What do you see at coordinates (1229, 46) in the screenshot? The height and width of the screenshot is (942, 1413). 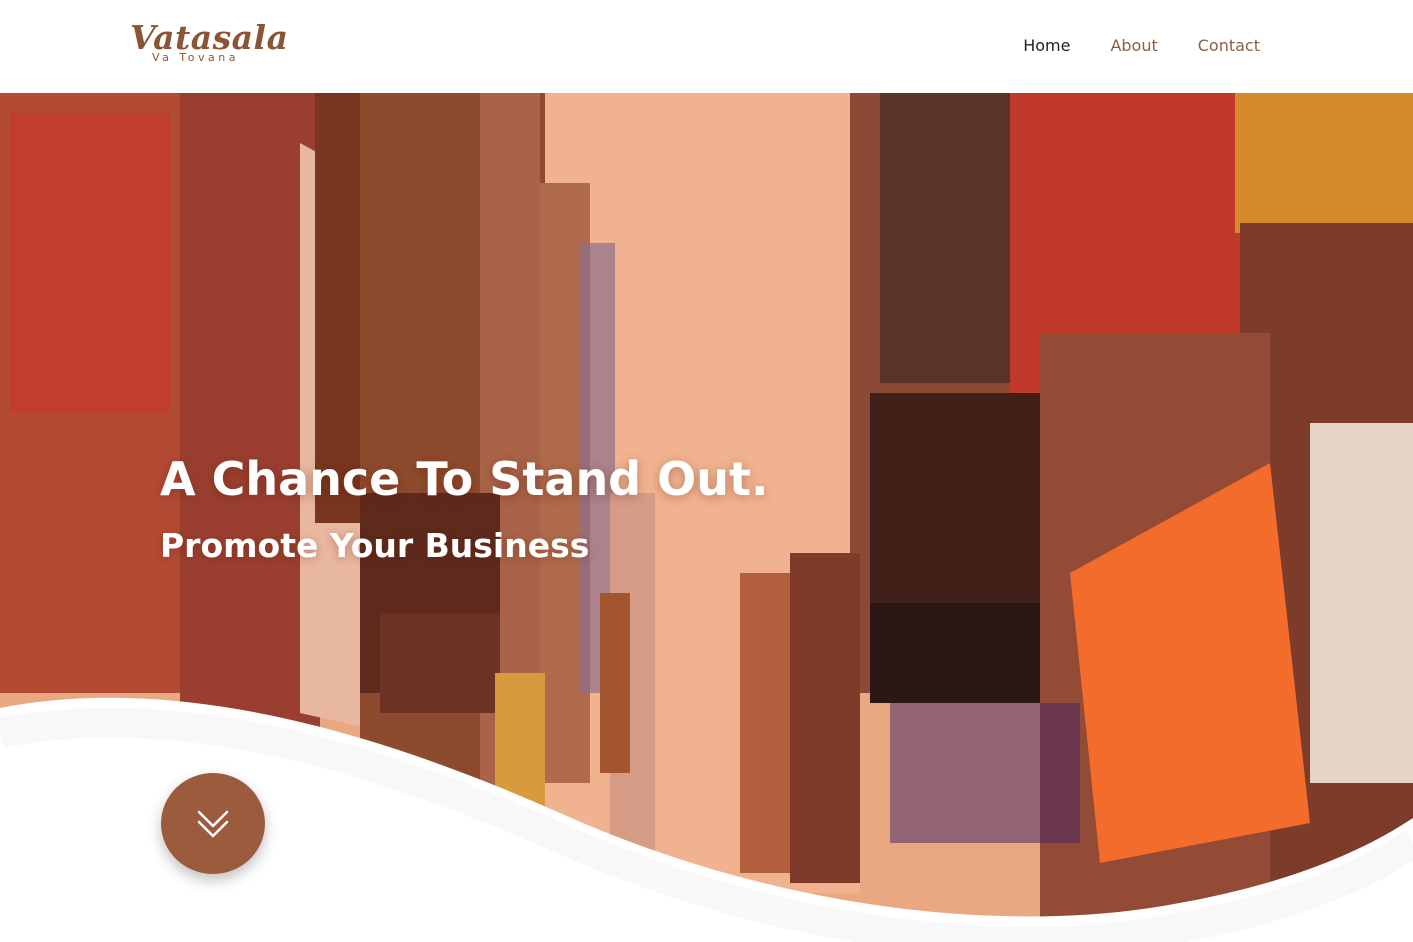 I see `nav-contact-link: Contact` at bounding box center [1229, 46].